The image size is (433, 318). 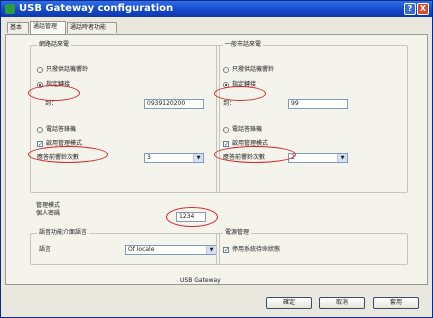 I want to click on language-select: Of locale ▼, so click(x=171, y=250).